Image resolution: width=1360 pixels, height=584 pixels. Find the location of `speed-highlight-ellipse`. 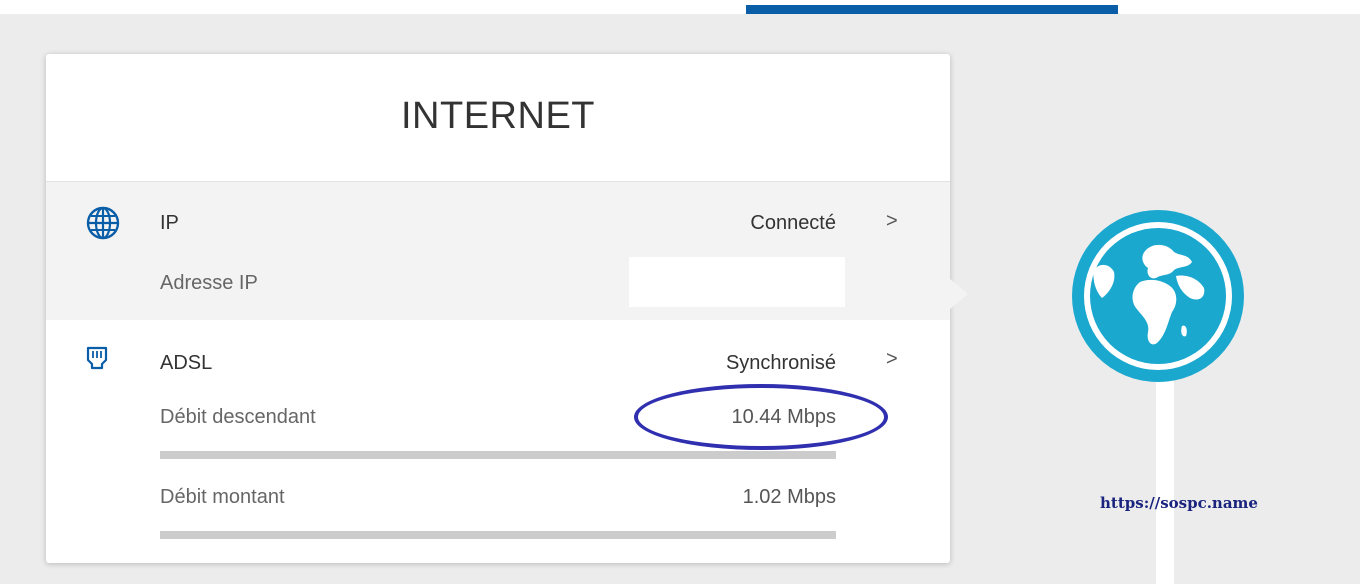

speed-highlight-ellipse is located at coordinates (761, 417).